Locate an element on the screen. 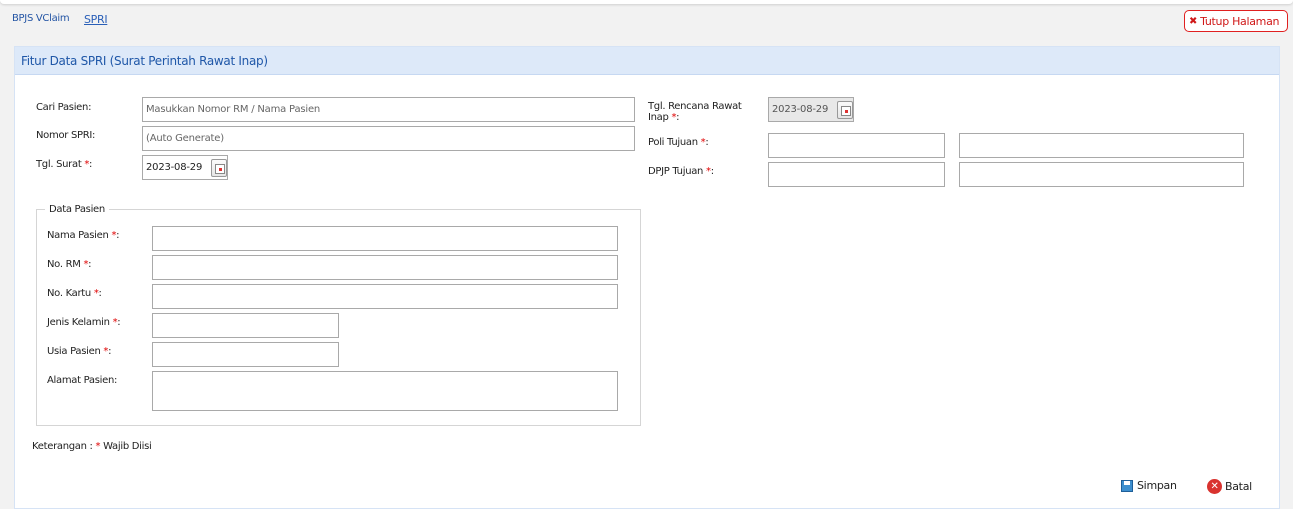 The width and height of the screenshot is (1293, 509). jenis-kelamin-label-text: Jenis Kelamin is located at coordinates (80, 322).